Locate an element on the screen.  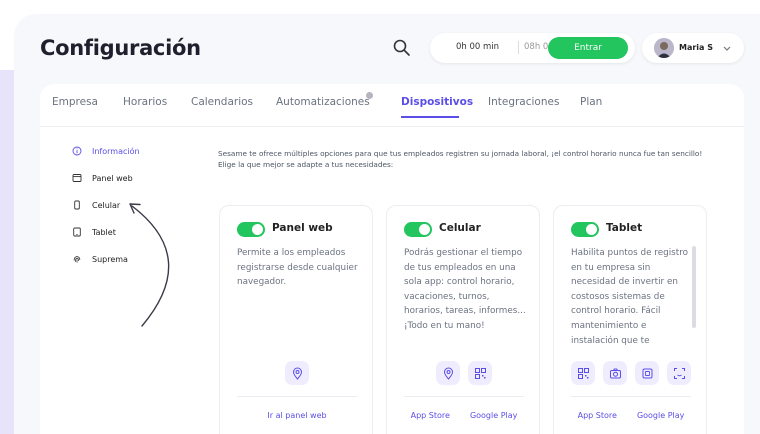
chevron-down-icon is located at coordinates (727, 48).